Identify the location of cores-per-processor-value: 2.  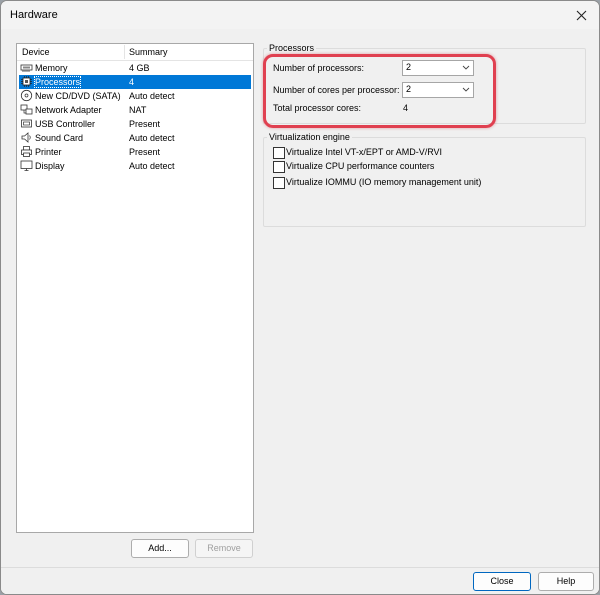
(409, 89).